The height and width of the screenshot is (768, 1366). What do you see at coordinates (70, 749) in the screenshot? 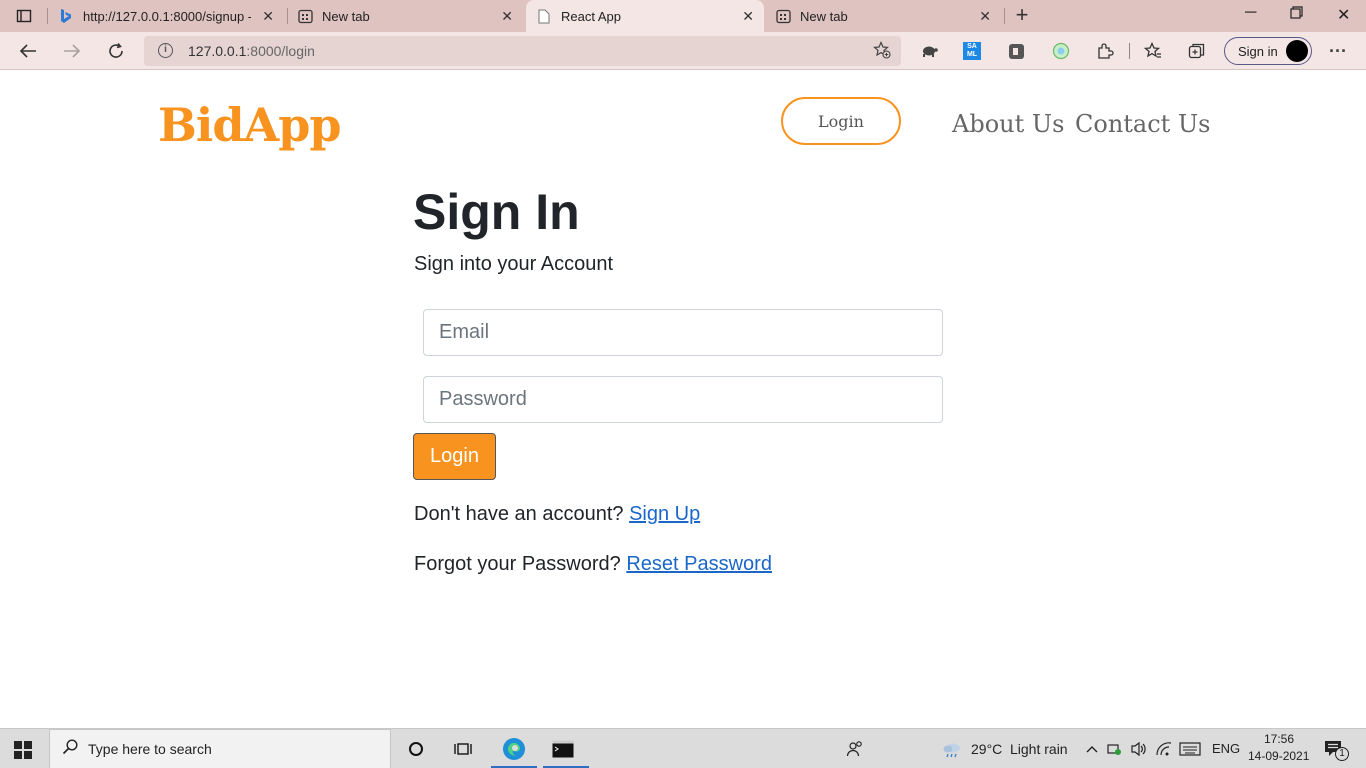
I see `search-icon` at bounding box center [70, 749].